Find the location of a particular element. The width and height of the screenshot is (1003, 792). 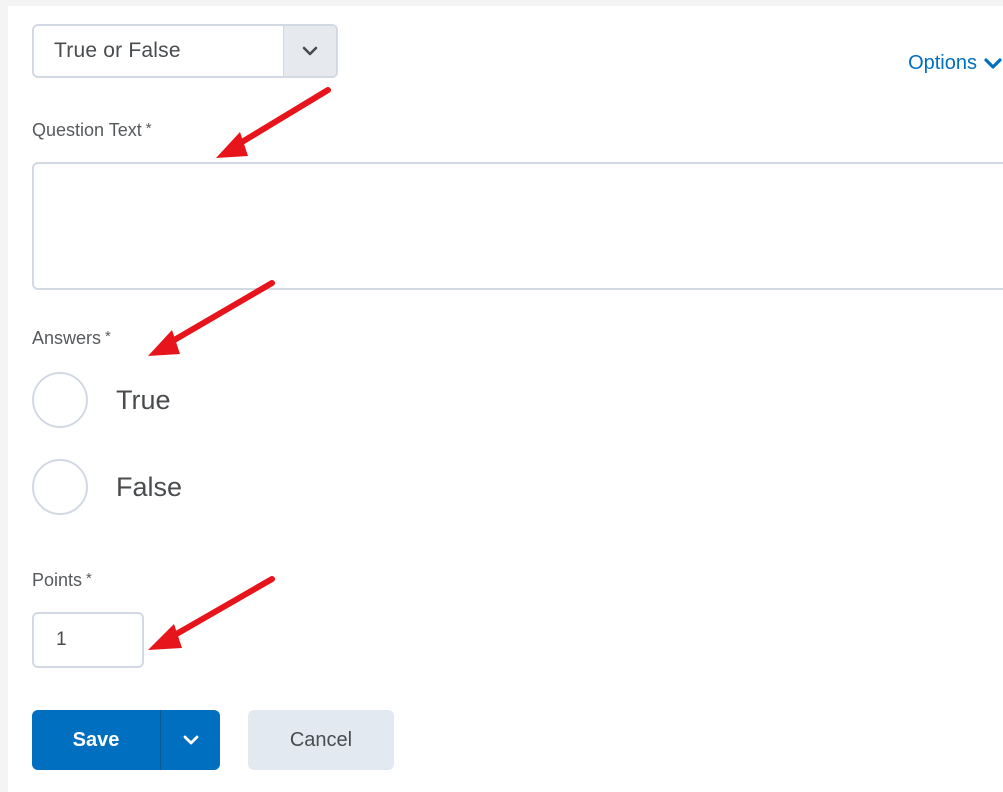

radio-true is located at coordinates (60, 400).